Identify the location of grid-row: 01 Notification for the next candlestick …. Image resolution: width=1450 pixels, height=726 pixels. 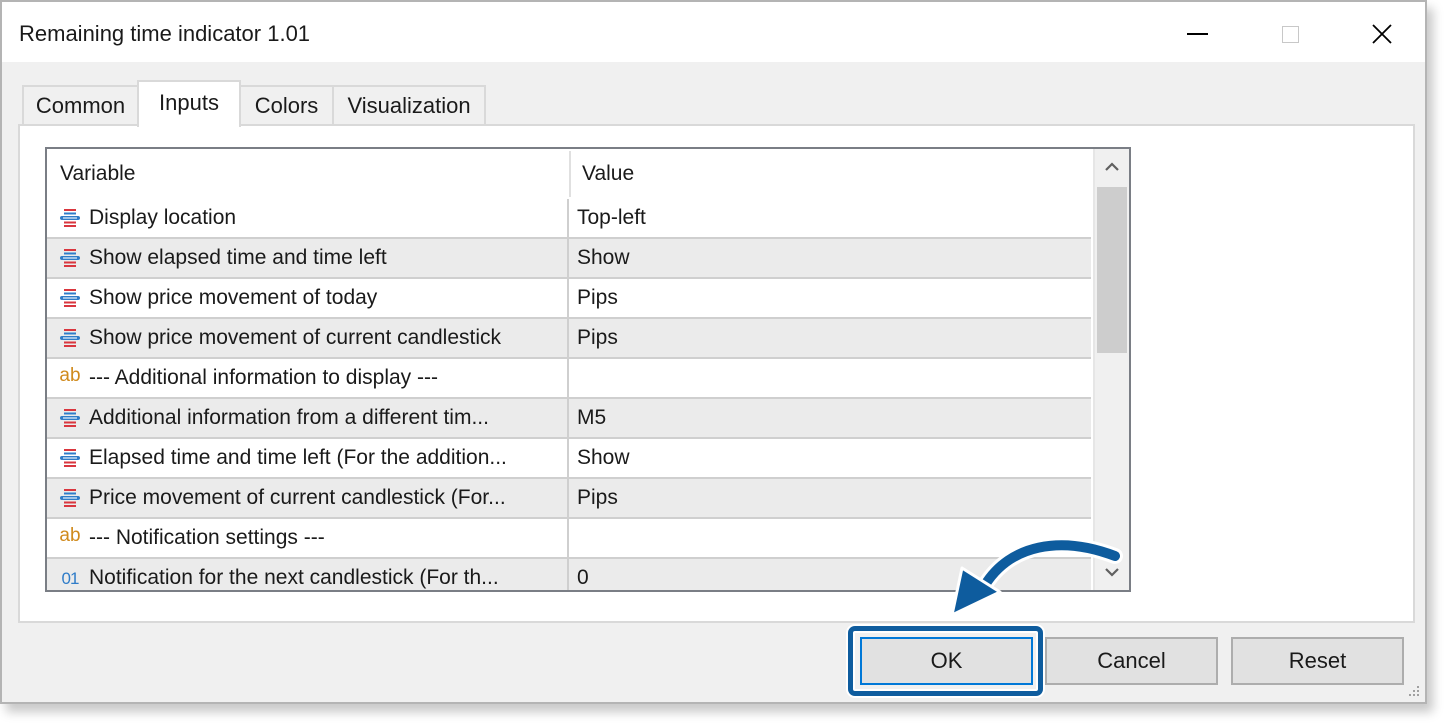
(569, 574).